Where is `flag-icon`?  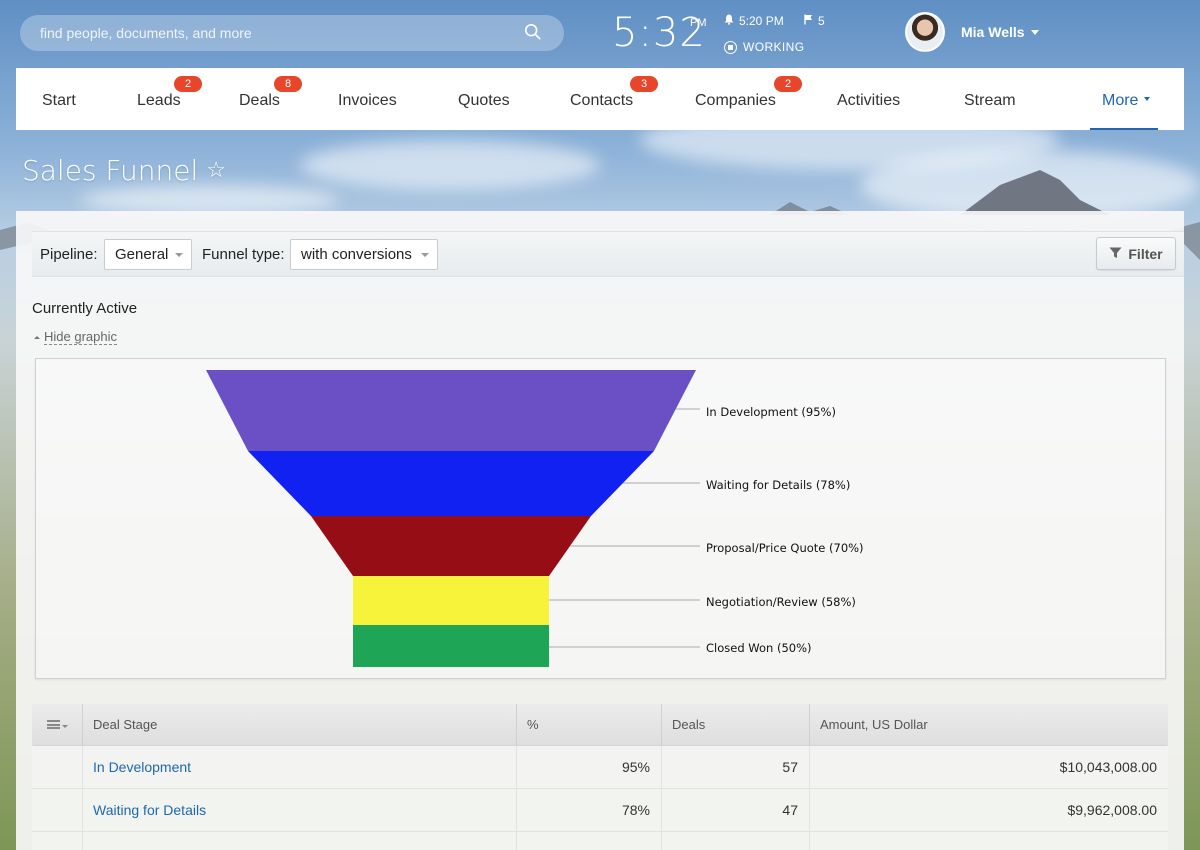
flag-icon is located at coordinates (808, 21).